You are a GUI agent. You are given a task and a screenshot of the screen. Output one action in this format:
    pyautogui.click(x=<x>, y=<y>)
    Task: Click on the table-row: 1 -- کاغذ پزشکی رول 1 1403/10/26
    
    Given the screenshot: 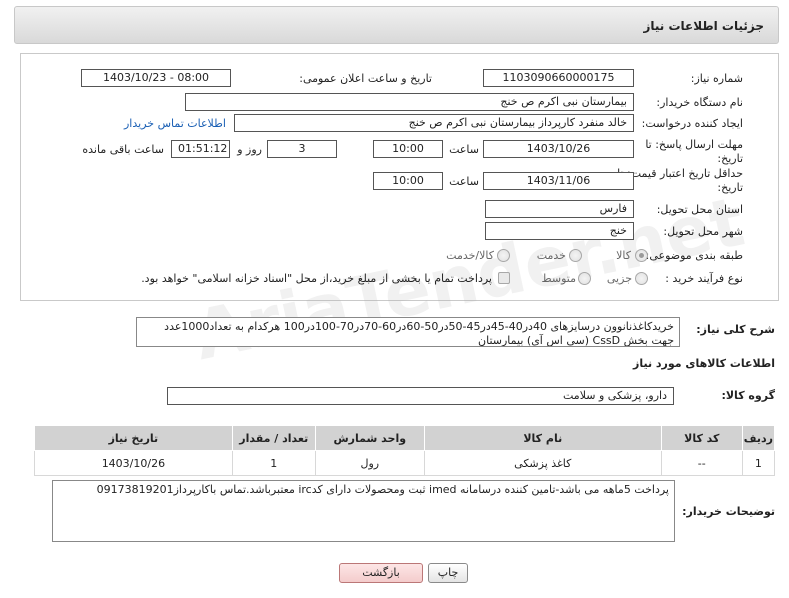 What is the action you would take?
    pyautogui.click(x=405, y=463)
    